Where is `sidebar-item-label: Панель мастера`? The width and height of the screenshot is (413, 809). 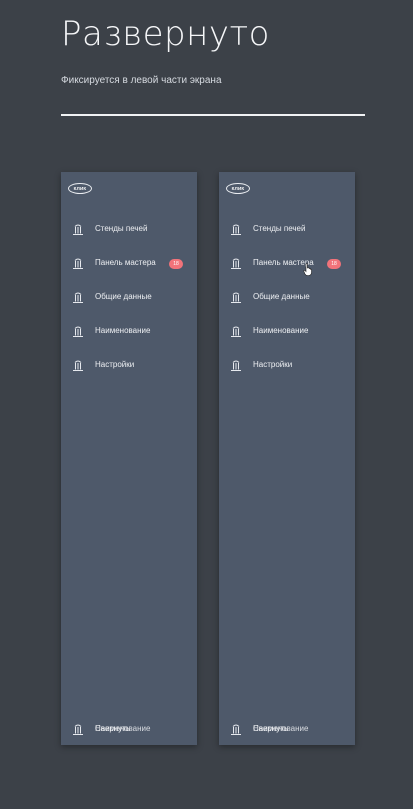 sidebar-item-label: Панель мастера is located at coordinates (125, 262).